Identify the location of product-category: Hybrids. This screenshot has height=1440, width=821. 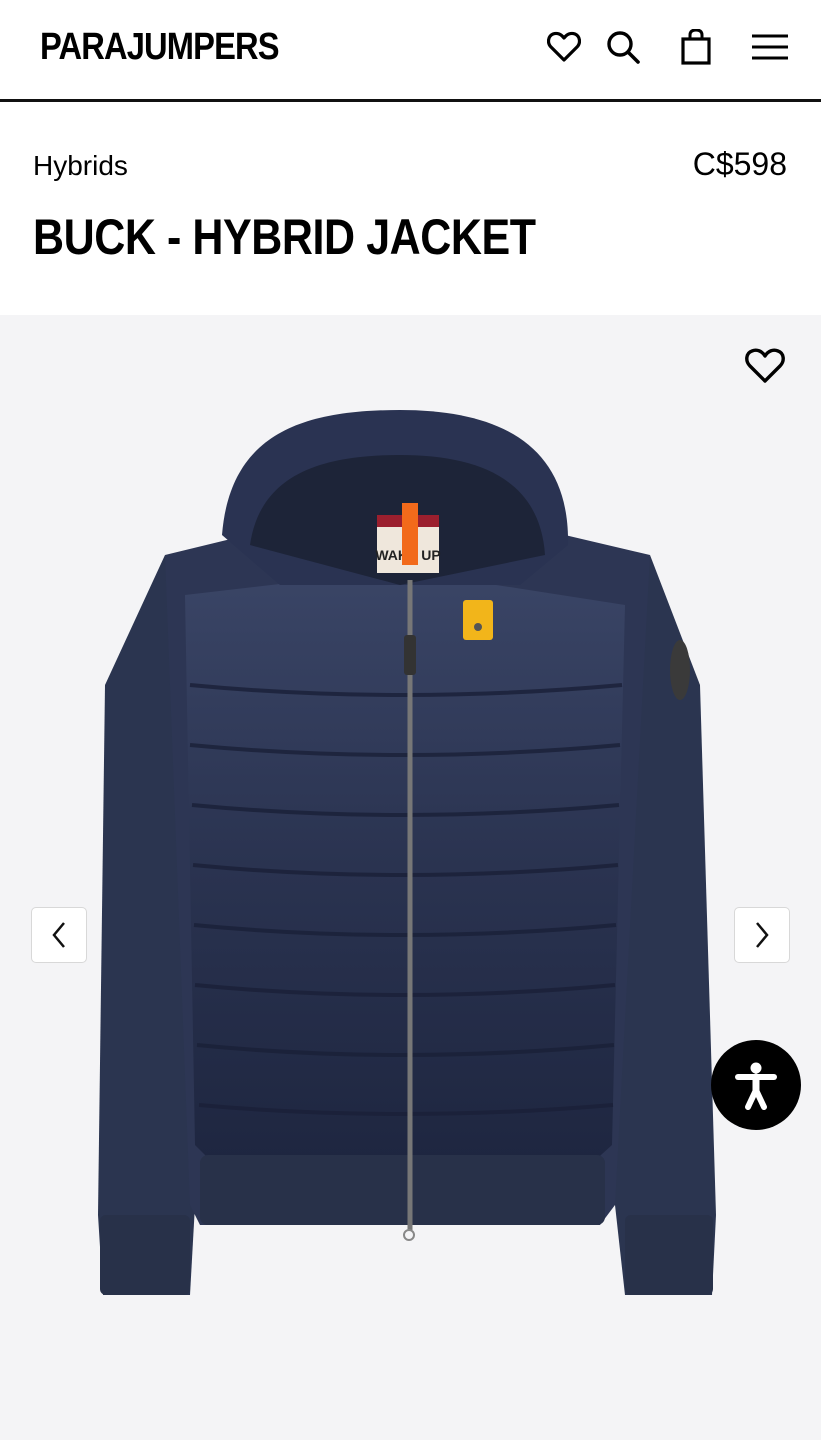
(80, 166).